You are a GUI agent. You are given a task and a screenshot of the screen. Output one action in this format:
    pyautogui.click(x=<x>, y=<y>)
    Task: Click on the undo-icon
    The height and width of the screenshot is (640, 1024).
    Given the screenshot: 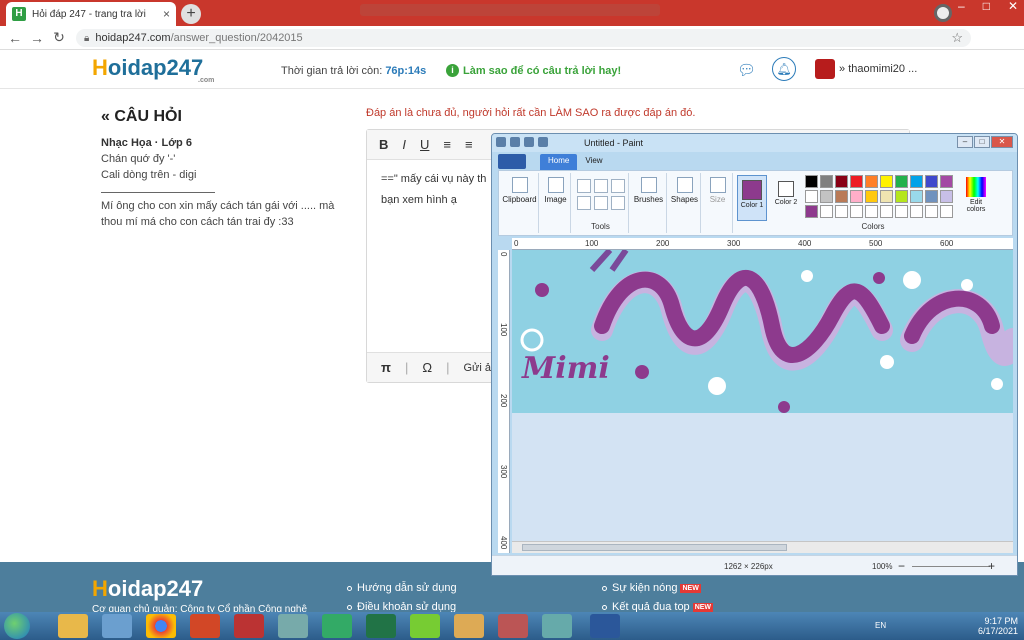 What is the action you would take?
    pyautogui.click(x=529, y=142)
    